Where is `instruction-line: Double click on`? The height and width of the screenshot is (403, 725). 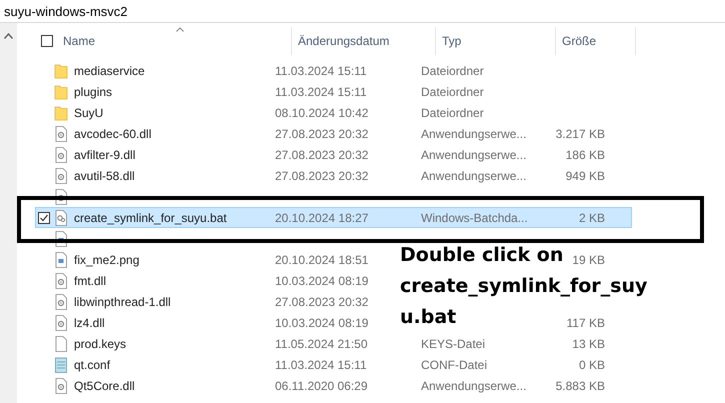
instruction-line: Double click on is located at coordinates (482, 255).